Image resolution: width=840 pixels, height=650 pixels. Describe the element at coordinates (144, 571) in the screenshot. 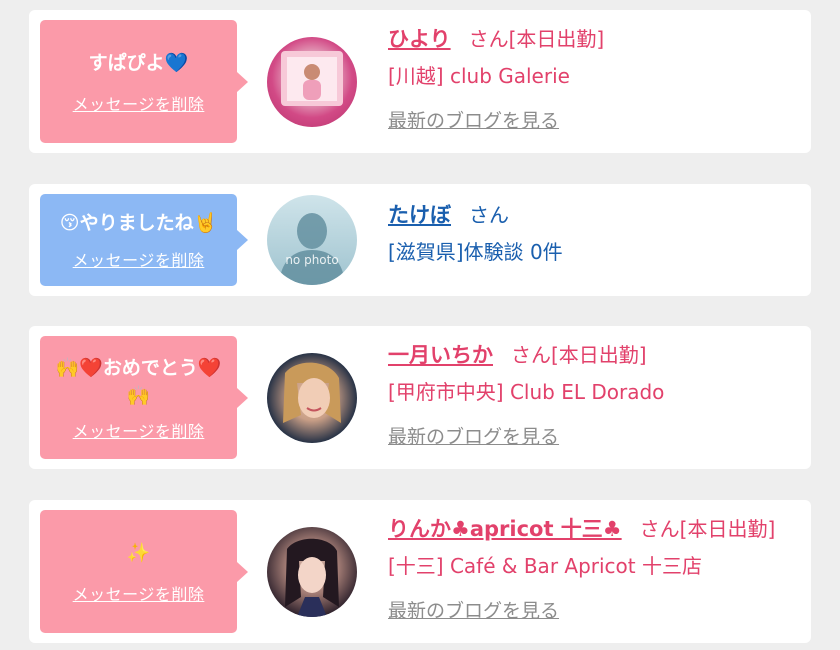

I see `message-bubble: ✨ メッセージを削除` at that location.